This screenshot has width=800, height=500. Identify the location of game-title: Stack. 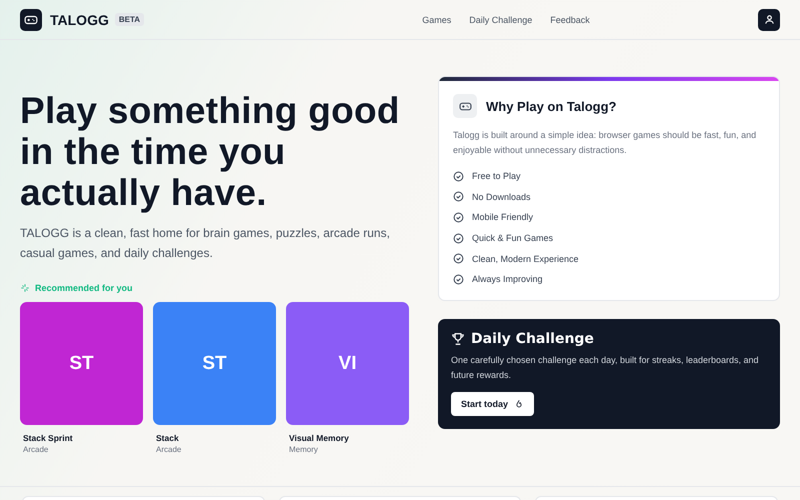
(216, 438).